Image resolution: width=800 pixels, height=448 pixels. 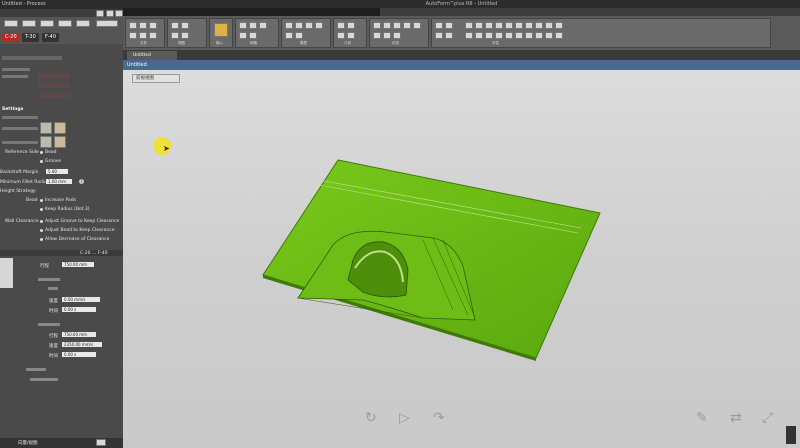 I want to click on backdraft-field: 5.00, so click(x=57, y=171).